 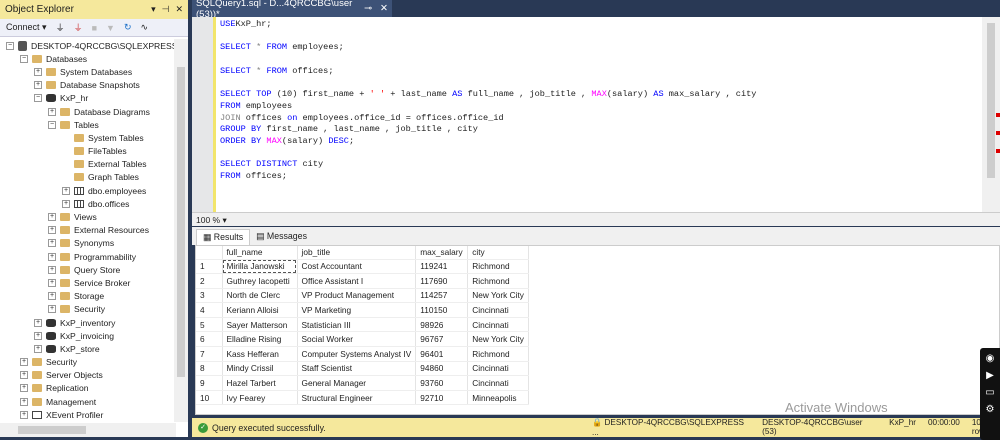 What do you see at coordinates (78, 27) in the screenshot?
I see `disconnect-icon: ⏚` at bounding box center [78, 27].